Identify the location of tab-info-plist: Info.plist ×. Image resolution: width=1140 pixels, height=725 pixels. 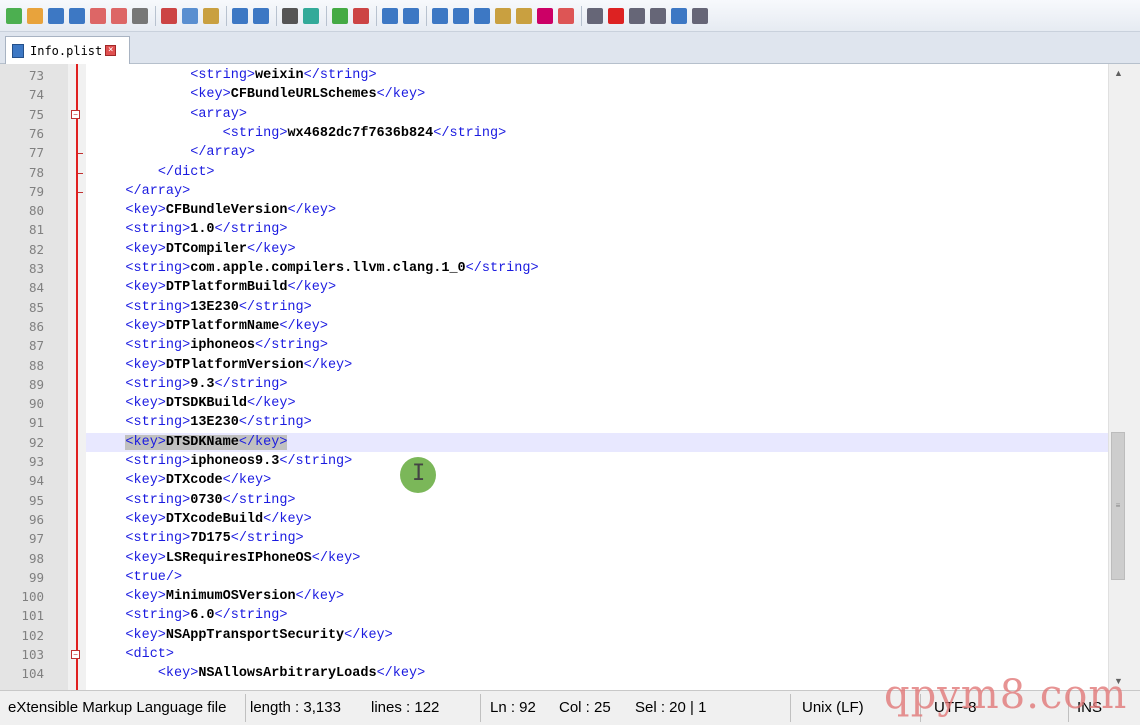
(67, 50).